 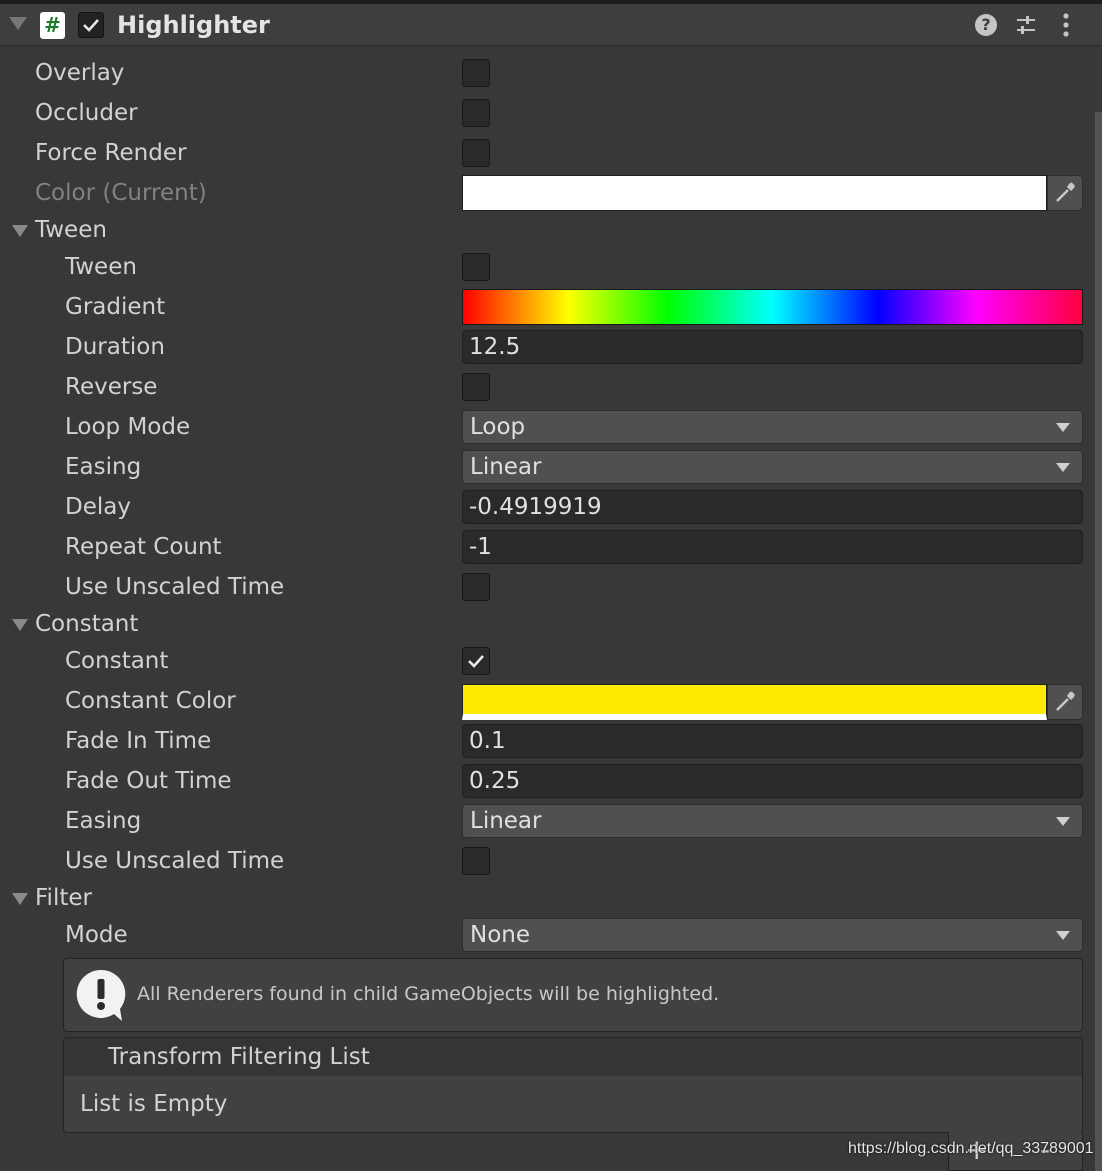 I want to click on repeat-count-label: Repeat Count, so click(x=143, y=547).